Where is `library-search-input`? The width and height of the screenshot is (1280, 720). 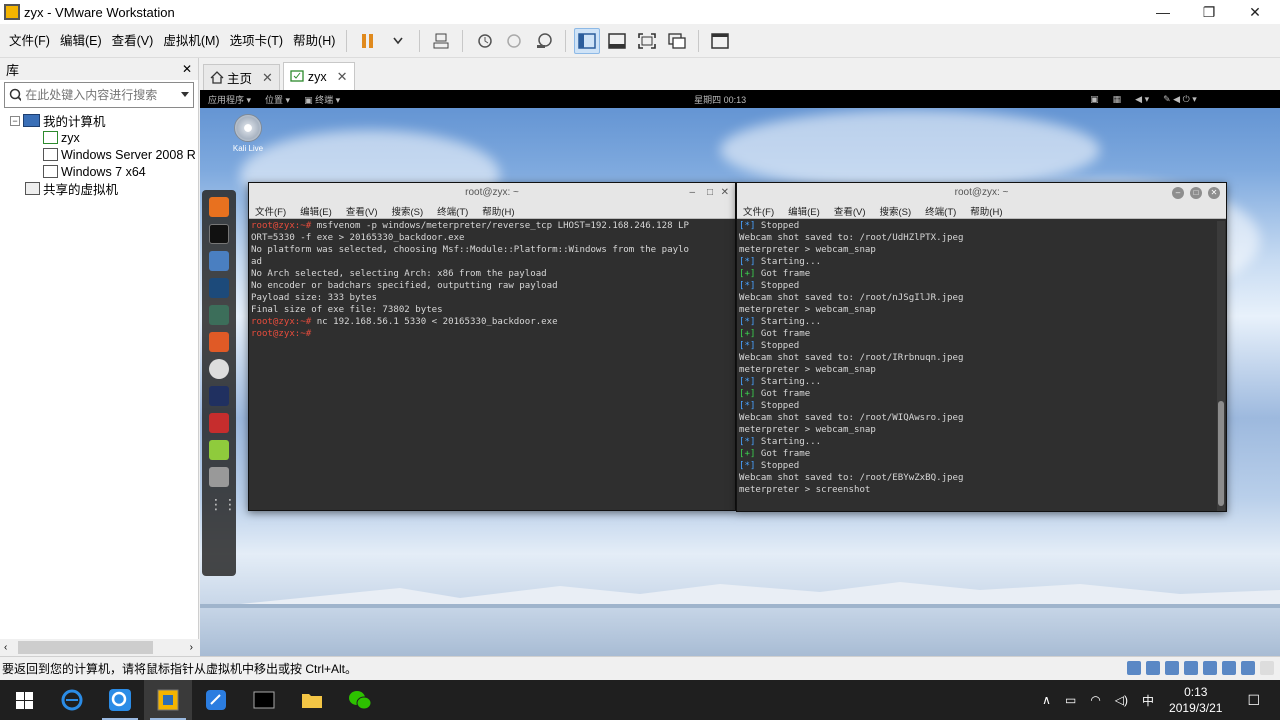 library-search-input is located at coordinates (103, 95).